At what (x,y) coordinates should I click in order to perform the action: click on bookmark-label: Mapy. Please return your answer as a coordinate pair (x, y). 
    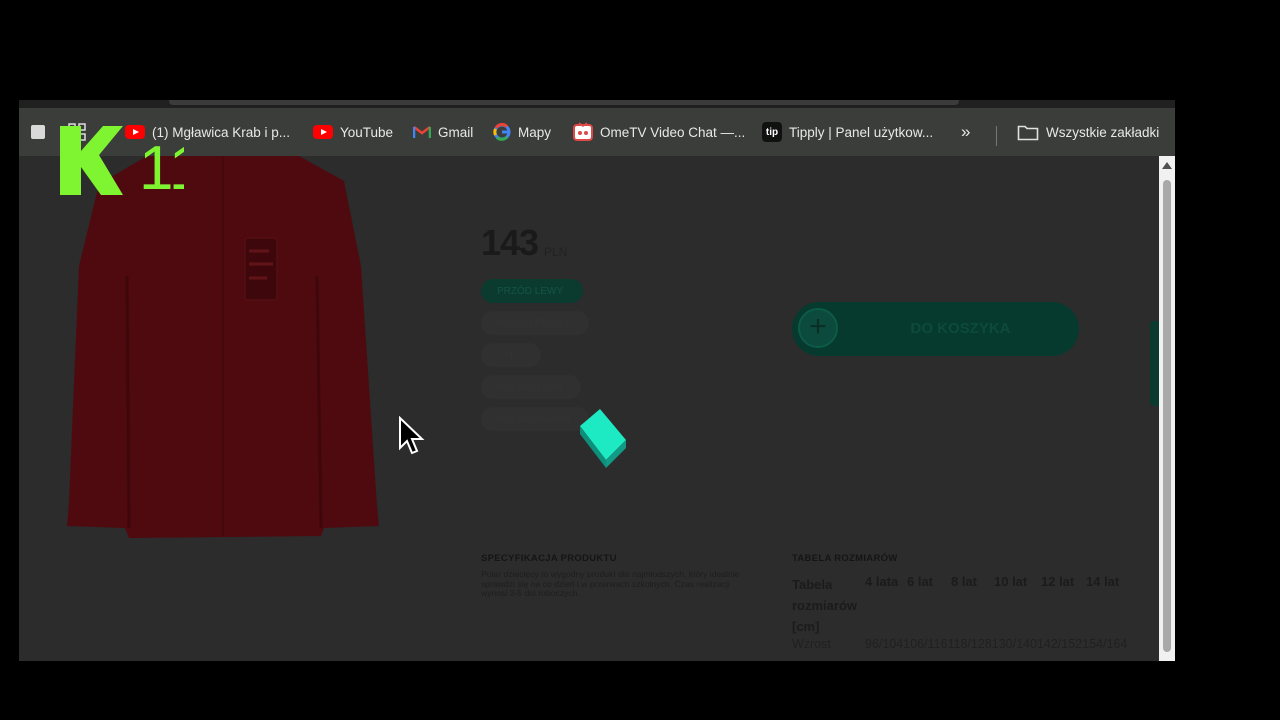
    Looking at the image, I should click on (535, 132).